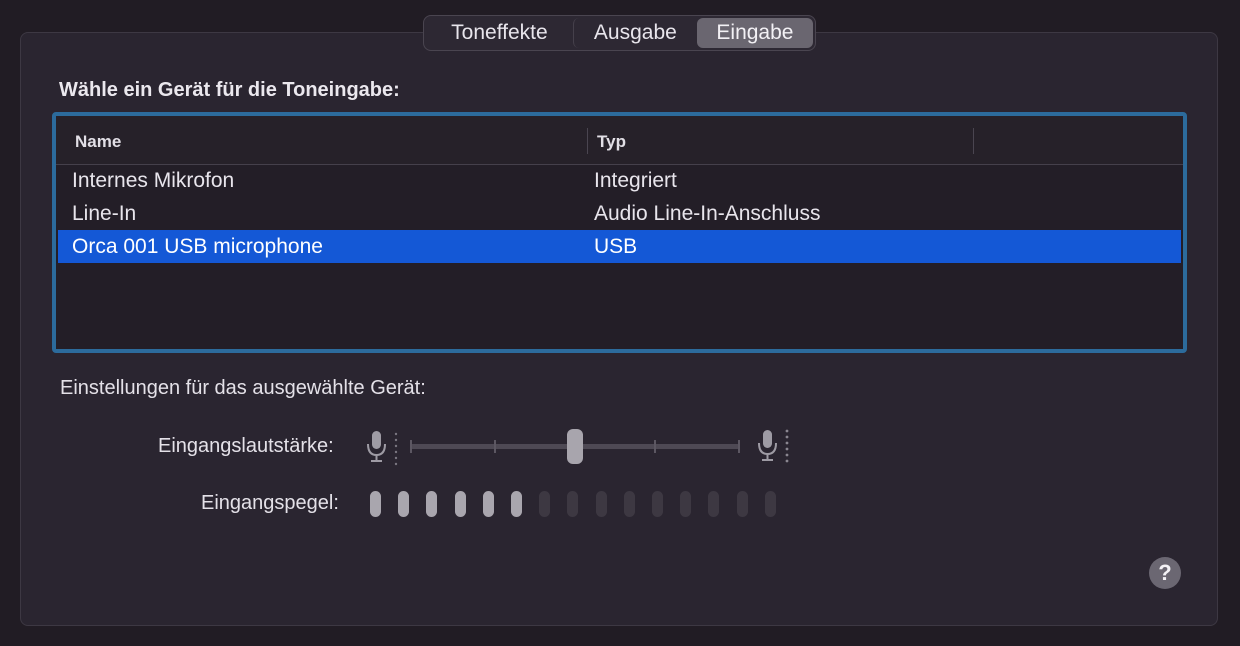  I want to click on help-button: ?, so click(1165, 573).